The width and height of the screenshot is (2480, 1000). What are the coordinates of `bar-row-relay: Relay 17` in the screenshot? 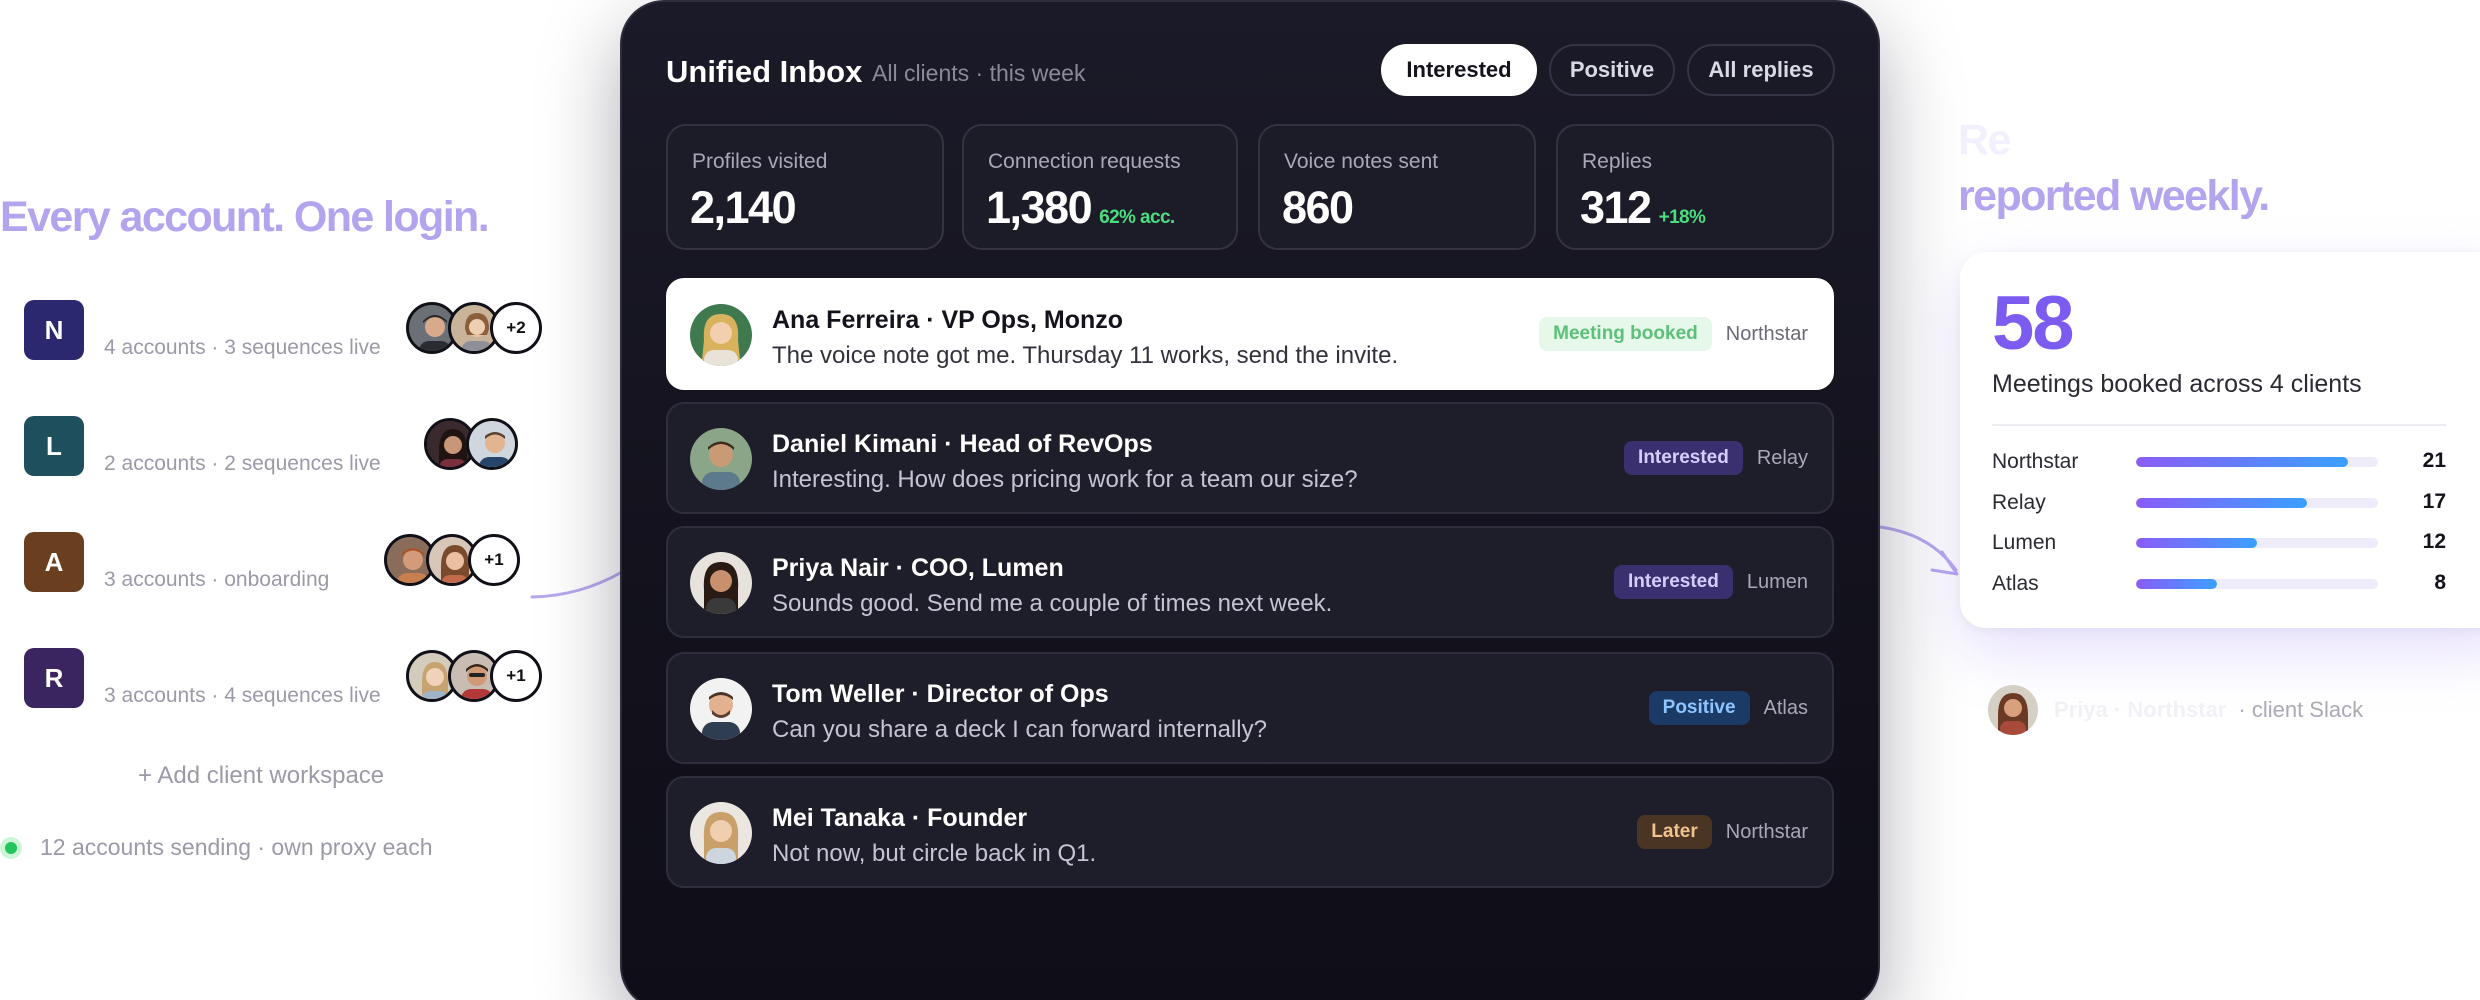 It's located at (2219, 502).